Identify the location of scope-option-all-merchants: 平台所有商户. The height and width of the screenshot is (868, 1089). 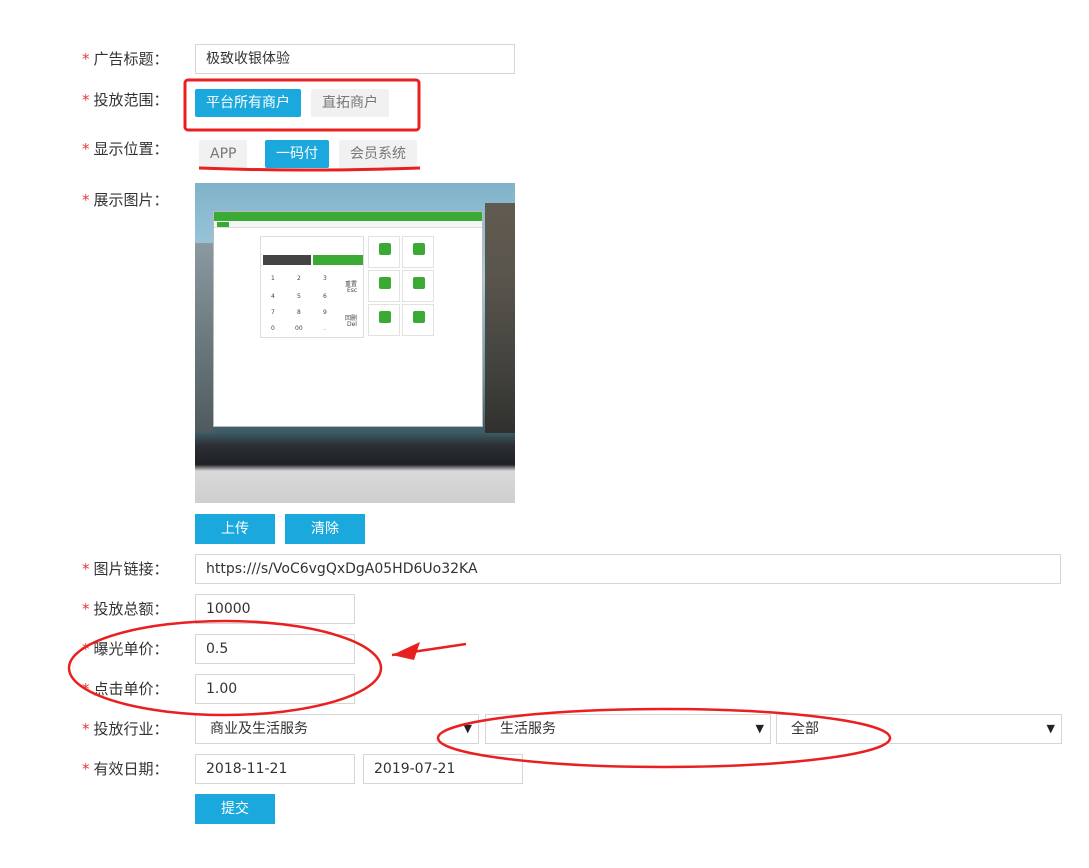
(248, 103).